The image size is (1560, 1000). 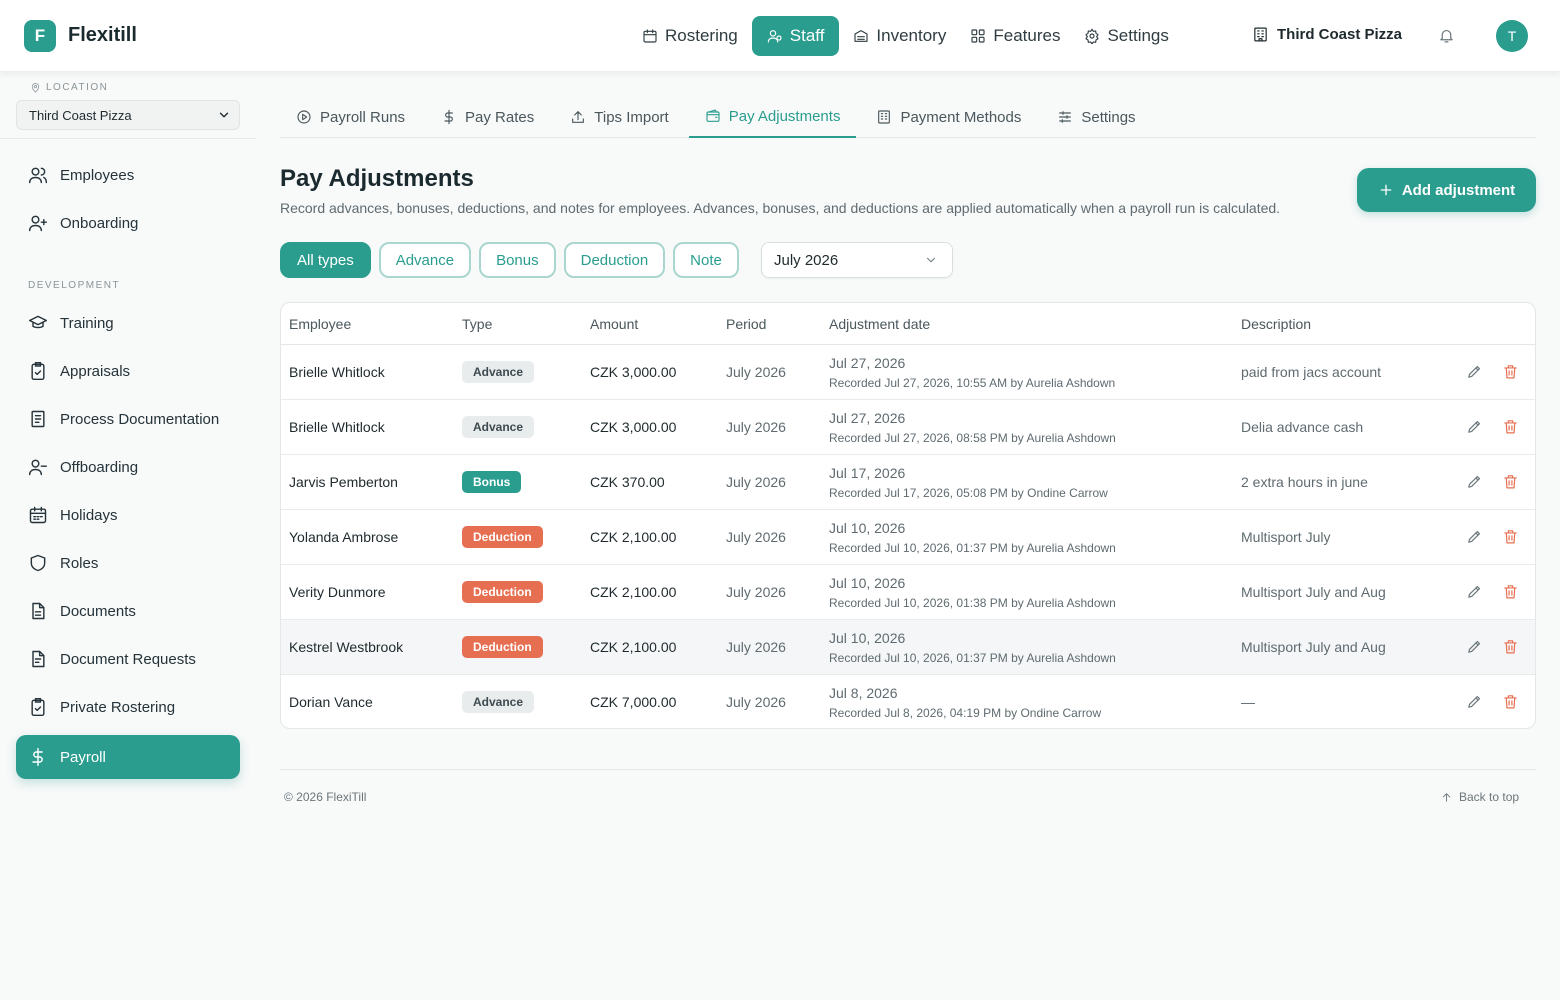 What do you see at coordinates (627, 482) in the screenshot?
I see `amount: CZK 370.00` at bounding box center [627, 482].